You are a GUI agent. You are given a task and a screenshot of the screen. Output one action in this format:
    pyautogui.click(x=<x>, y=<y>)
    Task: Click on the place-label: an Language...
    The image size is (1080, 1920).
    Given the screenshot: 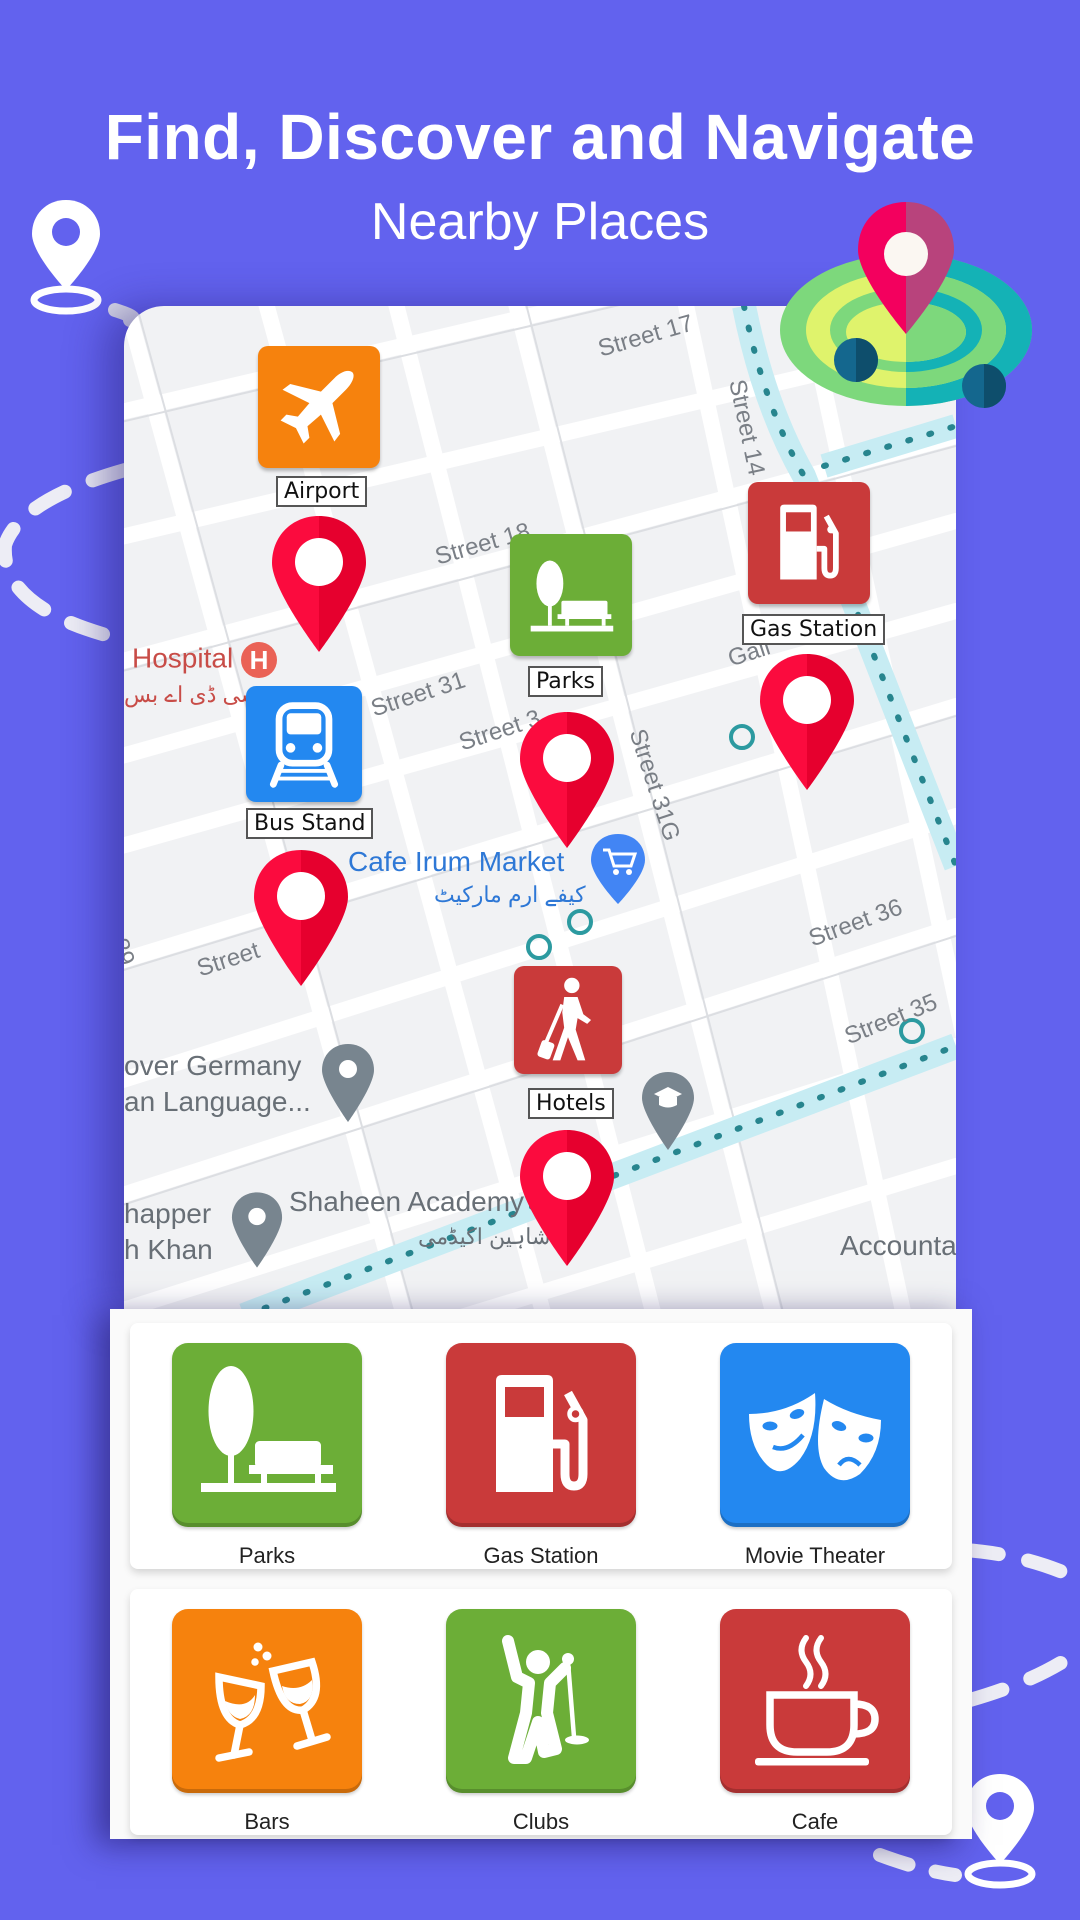 What is the action you would take?
    pyautogui.click(x=217, y=1101)
    